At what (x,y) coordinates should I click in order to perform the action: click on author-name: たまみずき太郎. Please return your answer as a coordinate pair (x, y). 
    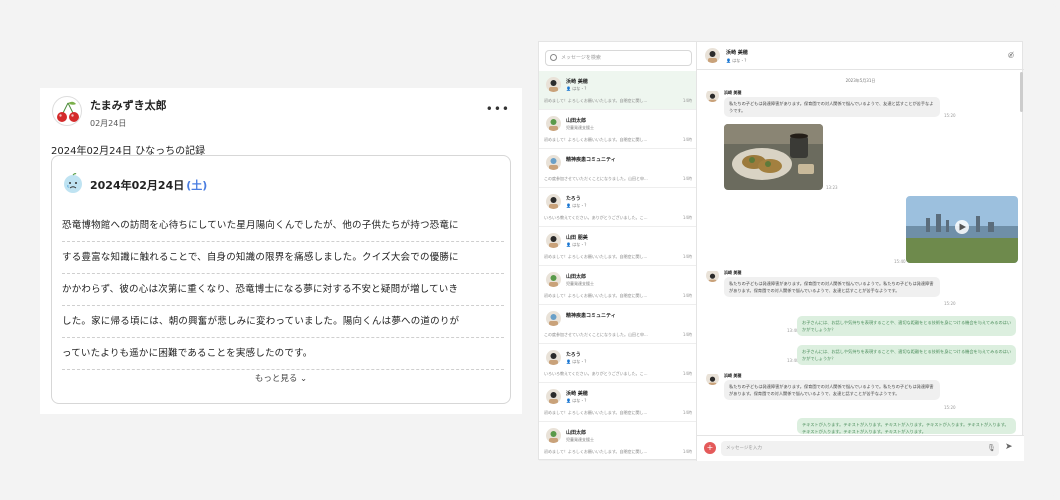
    Looking at the image, I should click on (128, 105).